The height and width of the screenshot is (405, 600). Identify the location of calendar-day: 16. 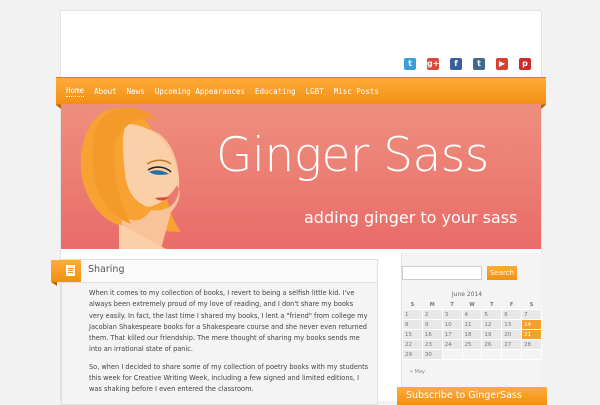
(432, 334).